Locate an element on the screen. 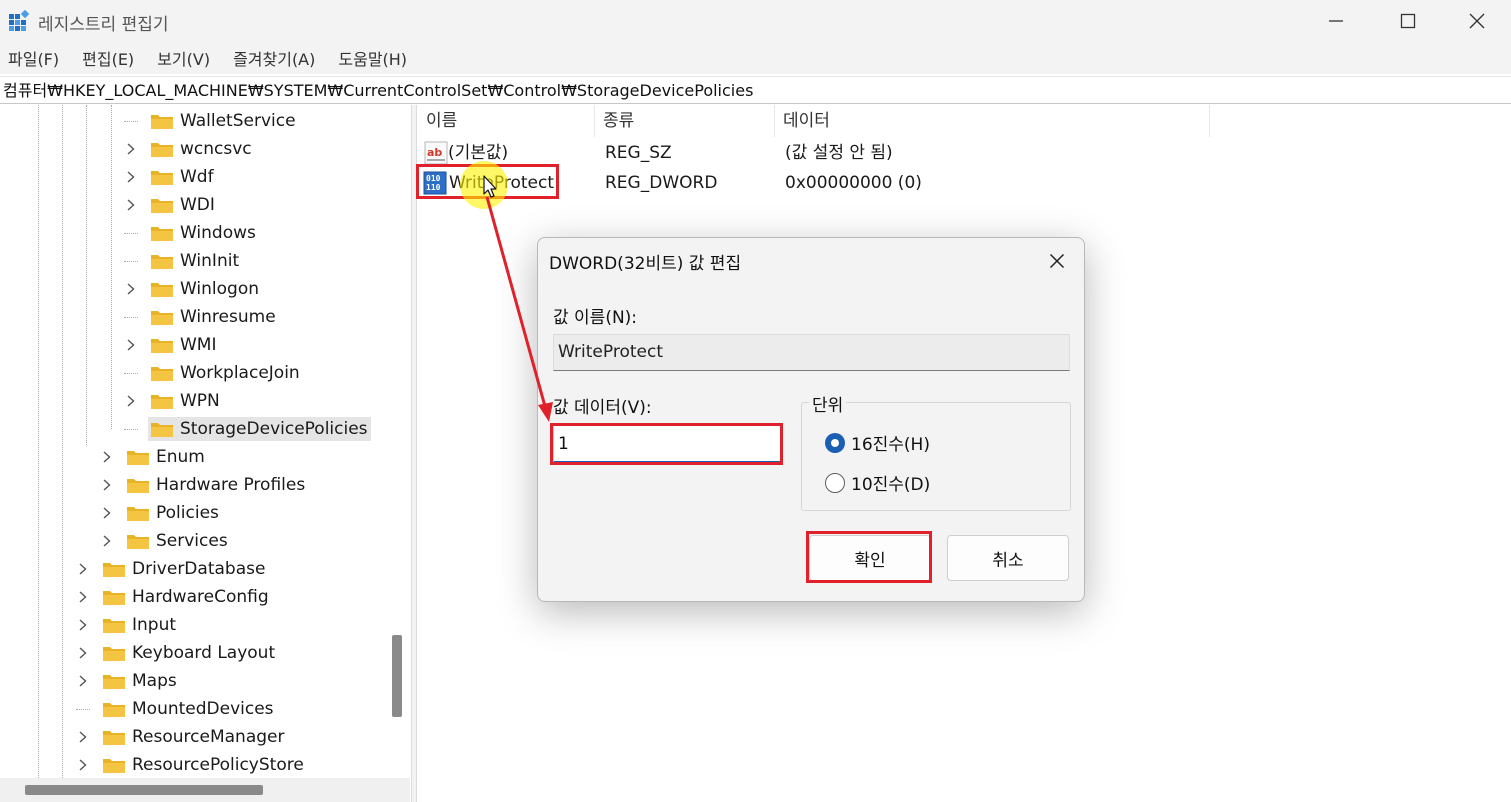 This screenshot has width=1511, height=802. tree-item: Input is located at coordinates (127, 625).